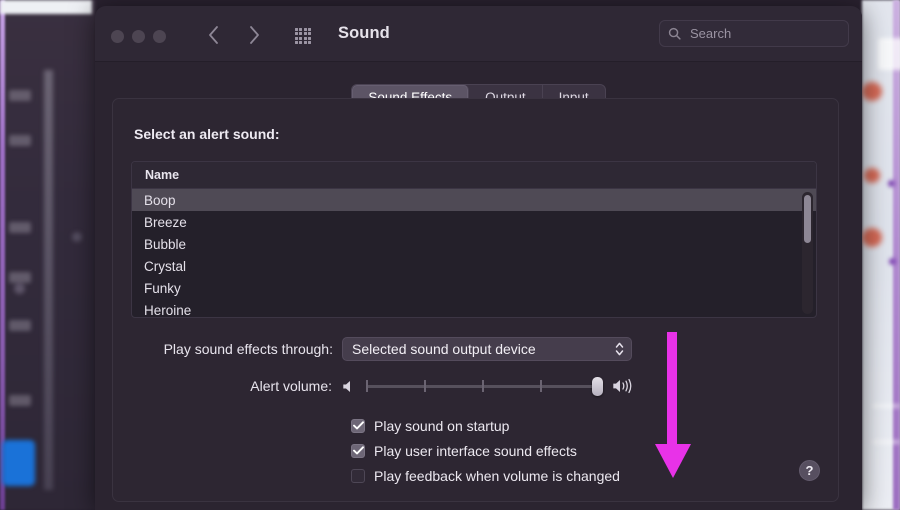  What do you see at coordinates (807, 219) in the screenshot?
I see `scrollbar-thumb` at bounding box center [807, 219].